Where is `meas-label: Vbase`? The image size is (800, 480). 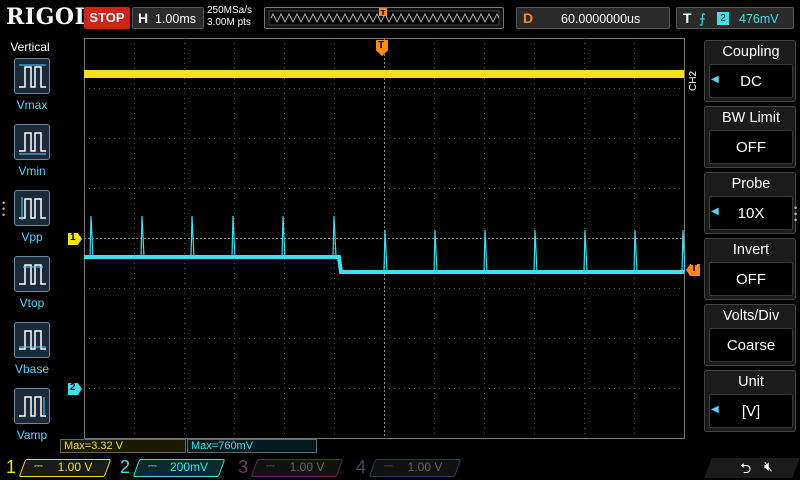 meas-label: Vbase is located at coordinates (32, 369).